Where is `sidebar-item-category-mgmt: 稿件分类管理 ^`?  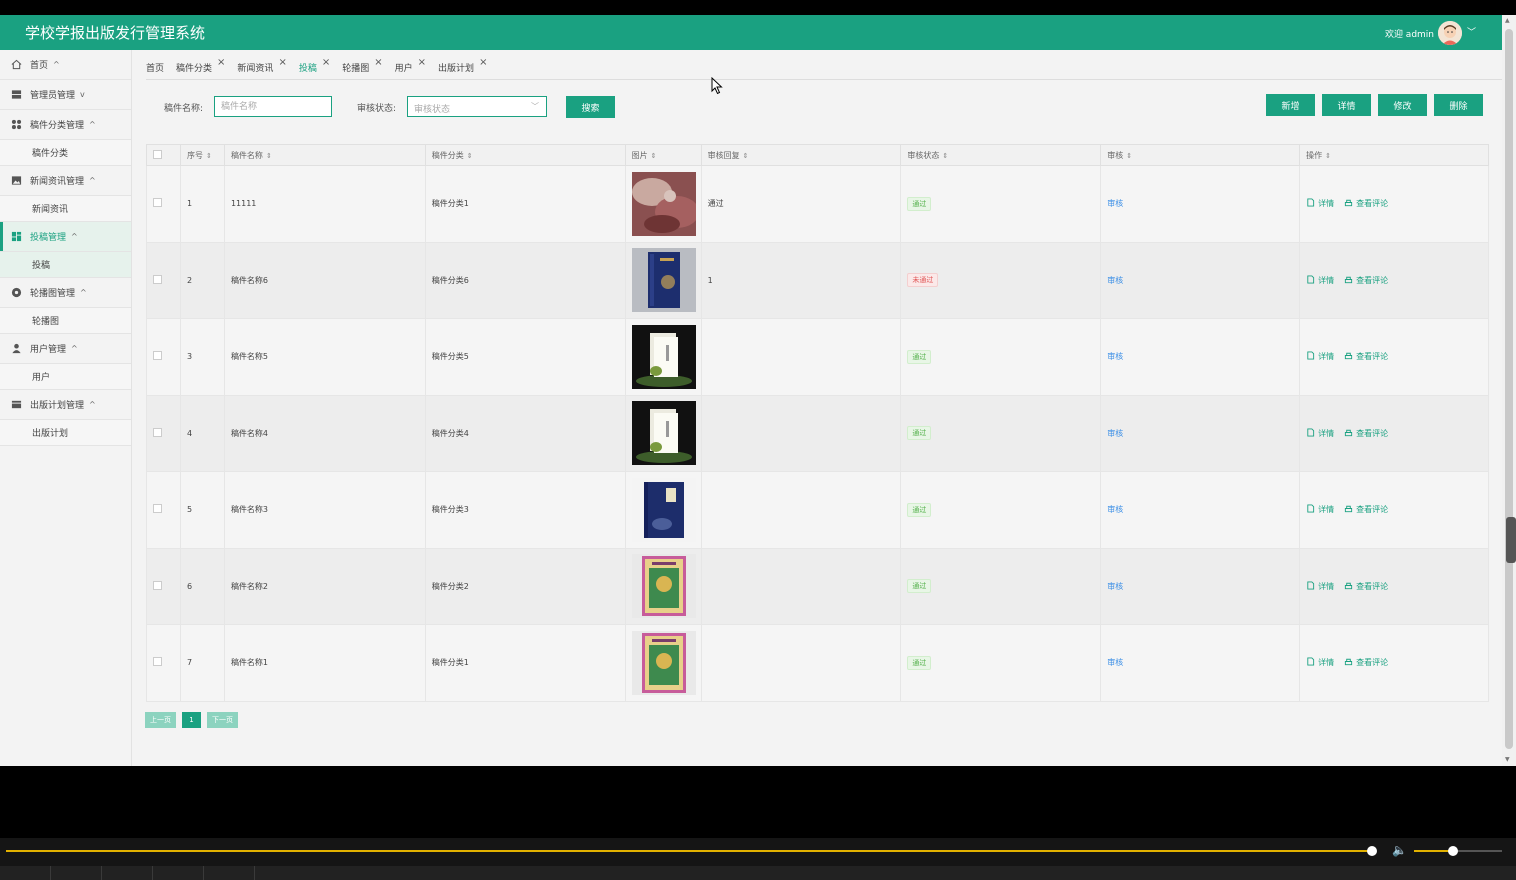
sidebar-item-category-mgmt: 稿件分类管理 ^ is located at coordinates (65, 125).